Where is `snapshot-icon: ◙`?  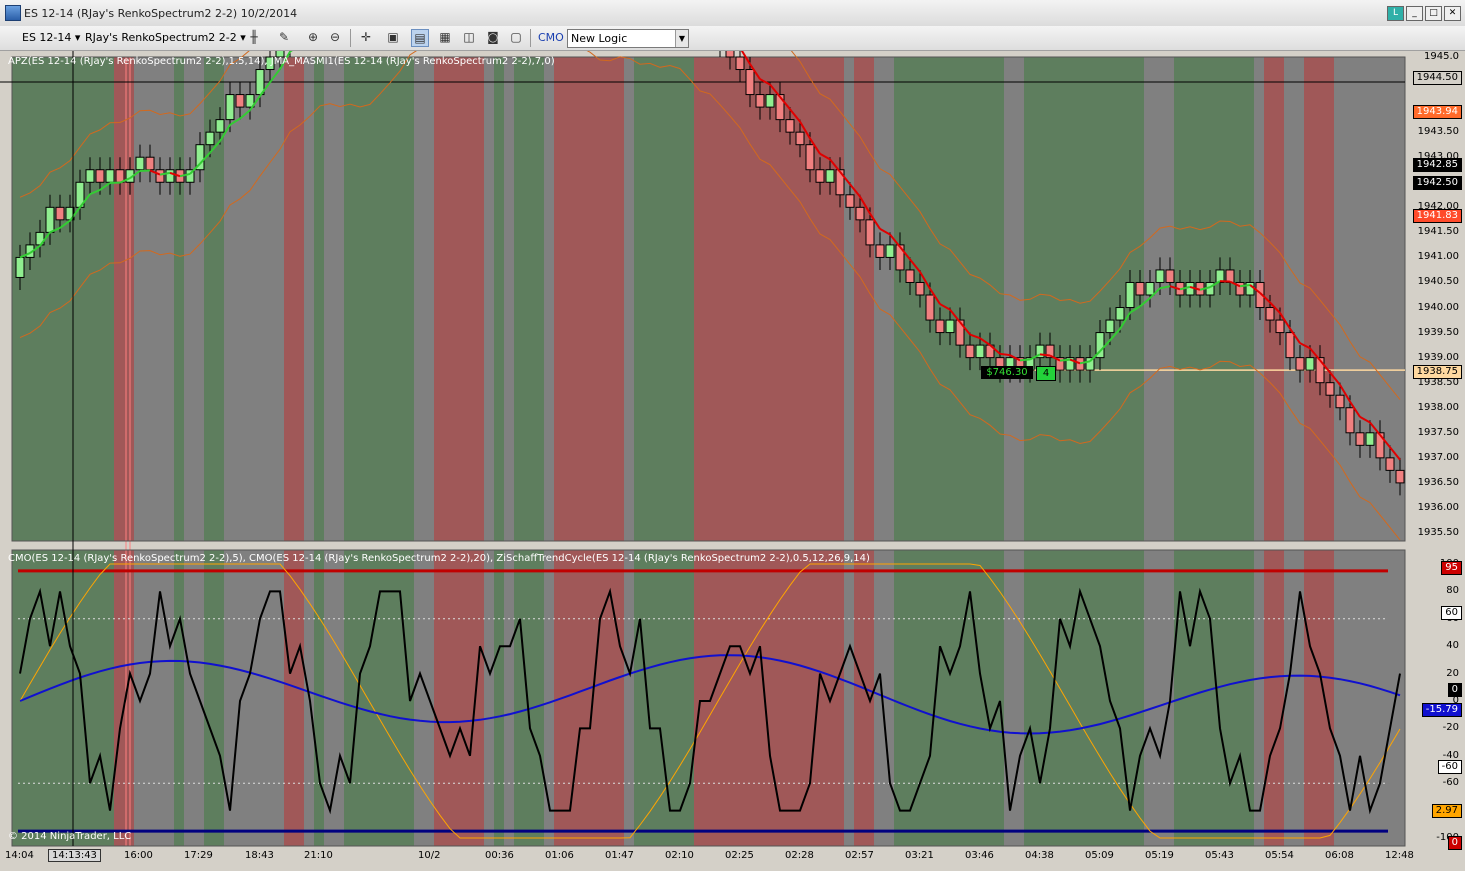
snapshot-icon: ◙ is located at coordinates (493, 37).